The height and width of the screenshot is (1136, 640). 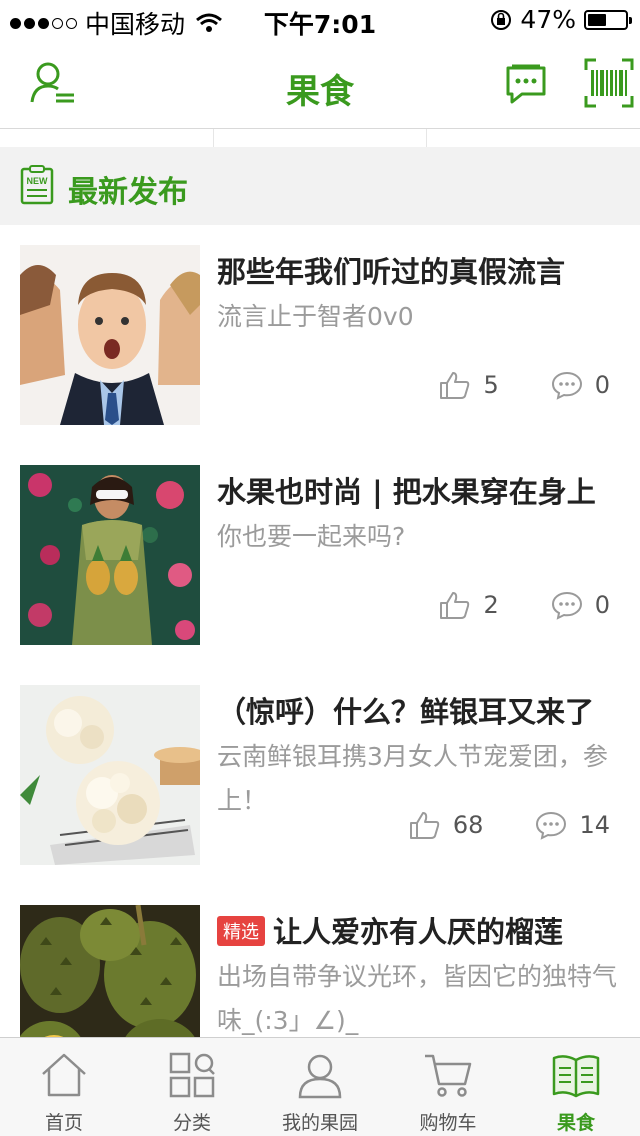 I want to click on tab-my-orchard: 我的果园, so click(x=320, y=1087).